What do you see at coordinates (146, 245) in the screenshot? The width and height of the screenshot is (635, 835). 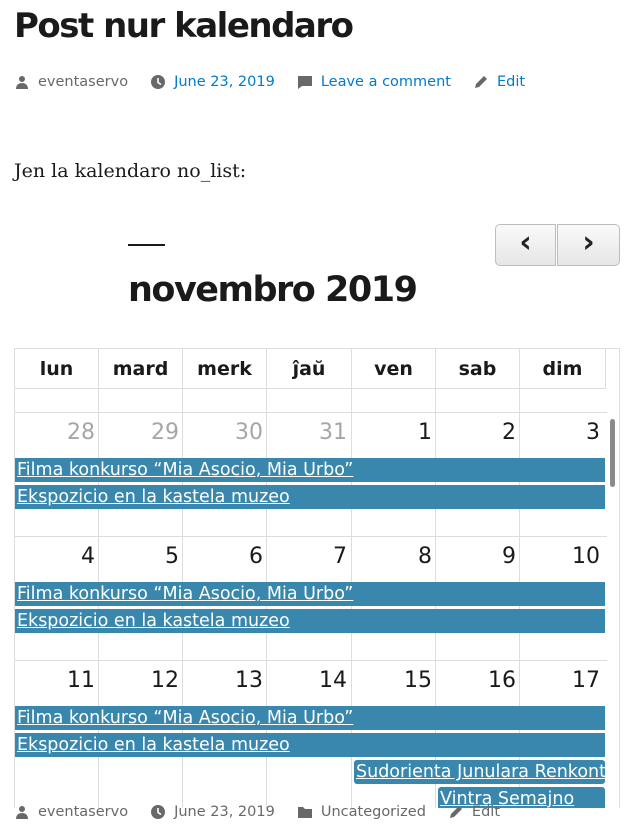 I see `title-rule` at bounding box center [146, 245].